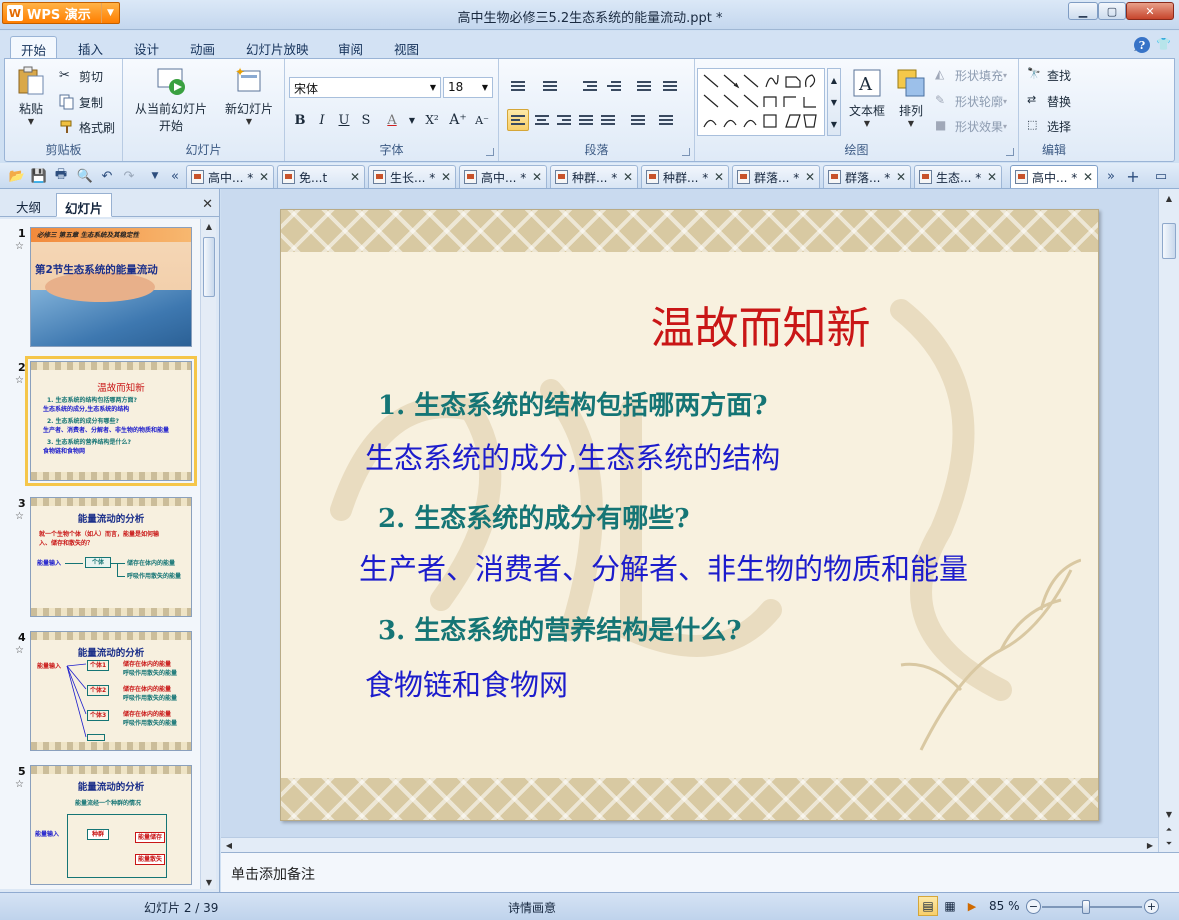 Image resolution: width=1179 pixels, height=920 pixels. I want to click on skin-icon: 👕, so click(1163, 45).